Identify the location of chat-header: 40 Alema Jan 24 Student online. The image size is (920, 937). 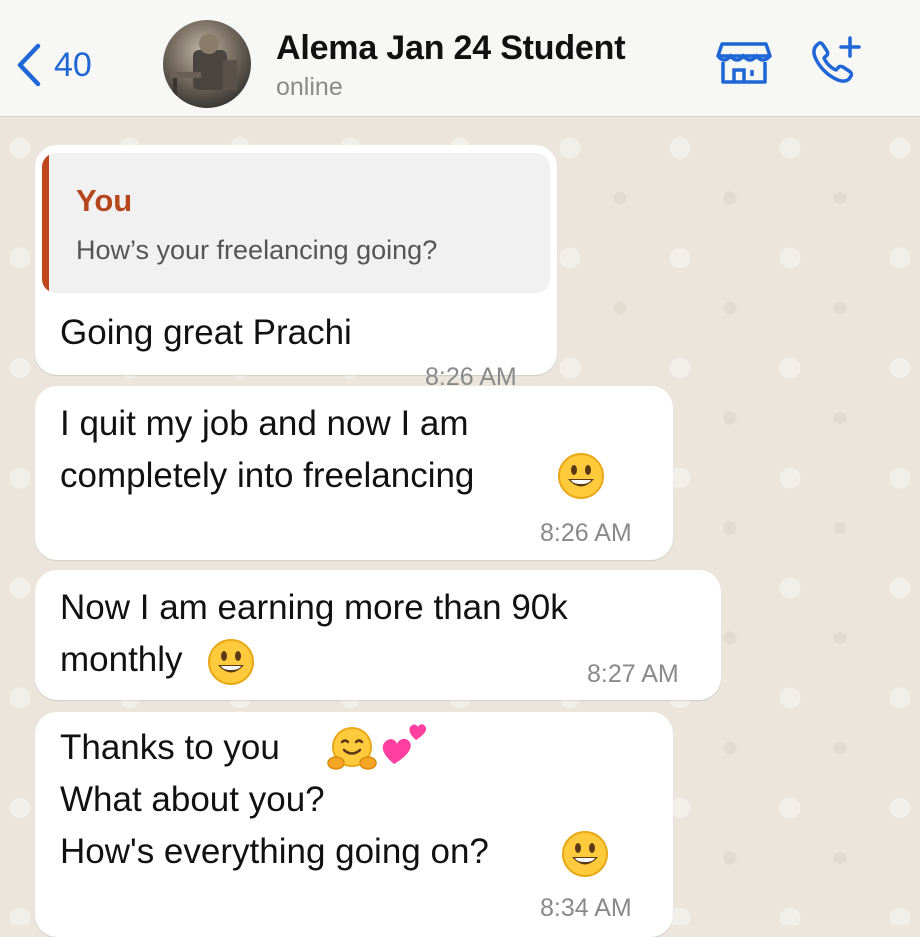
(460, 58).